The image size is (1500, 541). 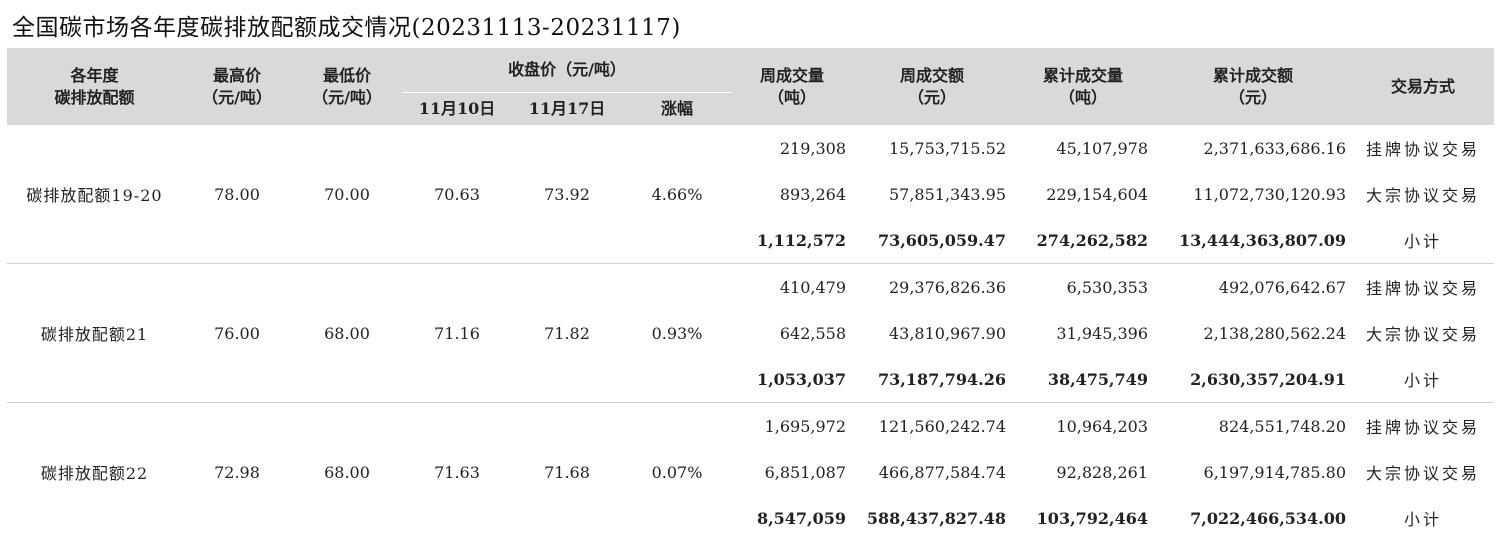 I want to click on weekly-volume: 1,695,972, so click(x=792, y=426).